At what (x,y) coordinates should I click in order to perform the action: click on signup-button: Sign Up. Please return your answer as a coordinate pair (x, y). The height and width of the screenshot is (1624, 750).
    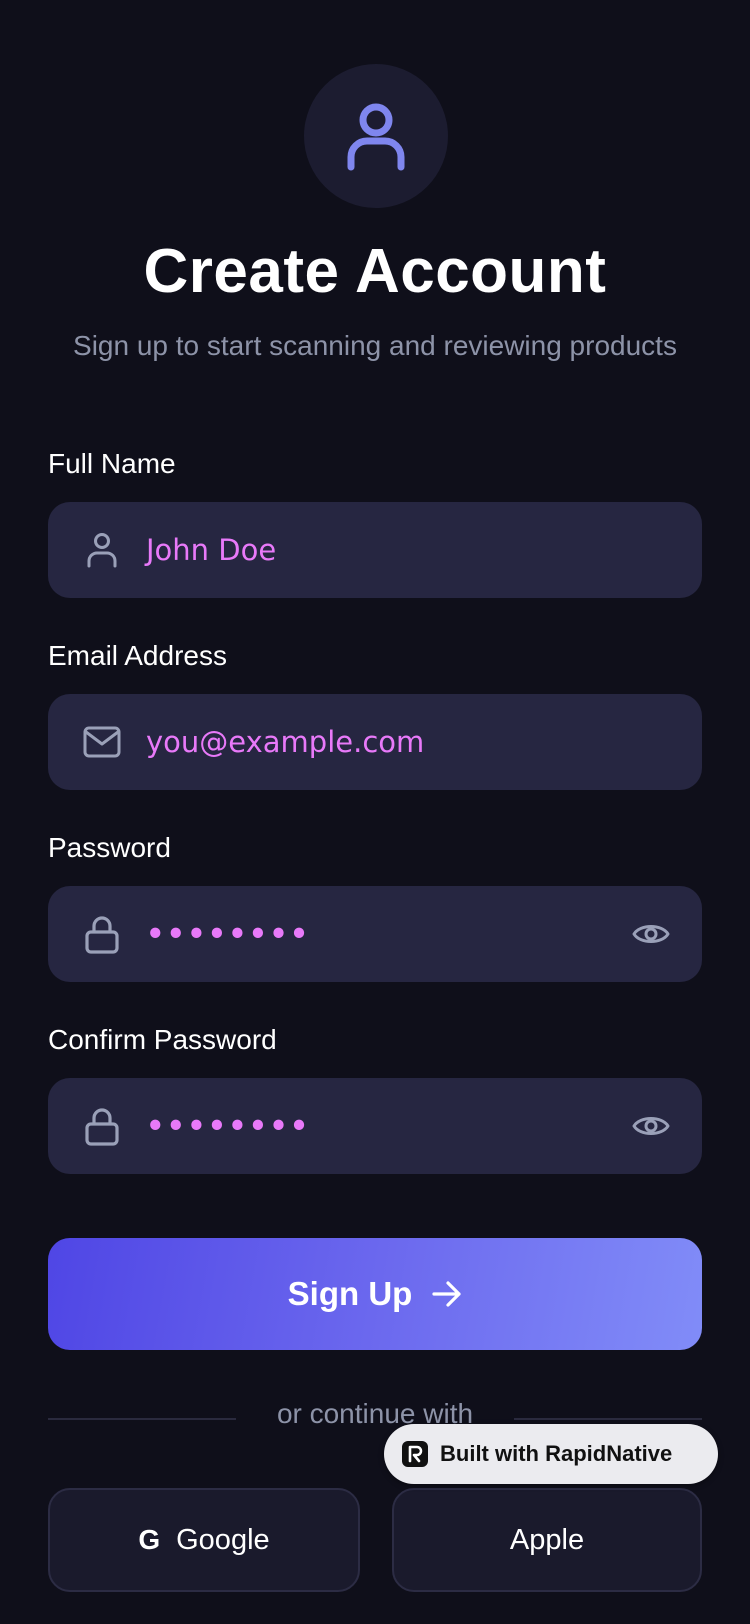
    Looking at the image, I should click on (375, 1294).